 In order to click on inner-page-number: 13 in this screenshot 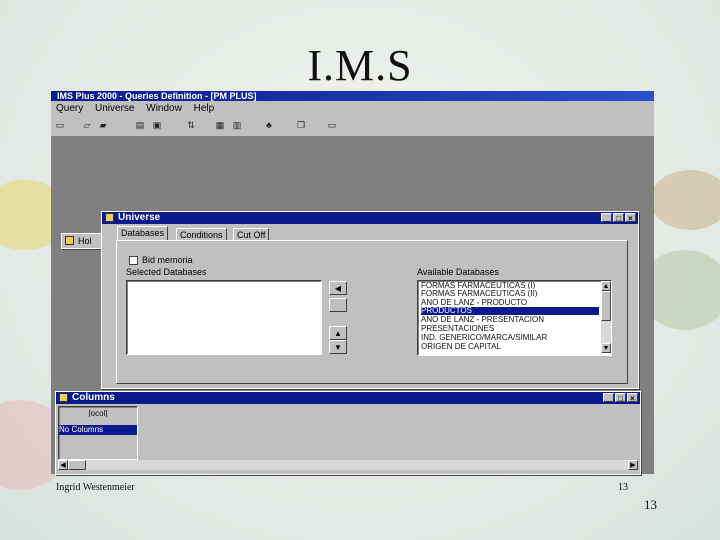, I will do `click(623, 487)`.